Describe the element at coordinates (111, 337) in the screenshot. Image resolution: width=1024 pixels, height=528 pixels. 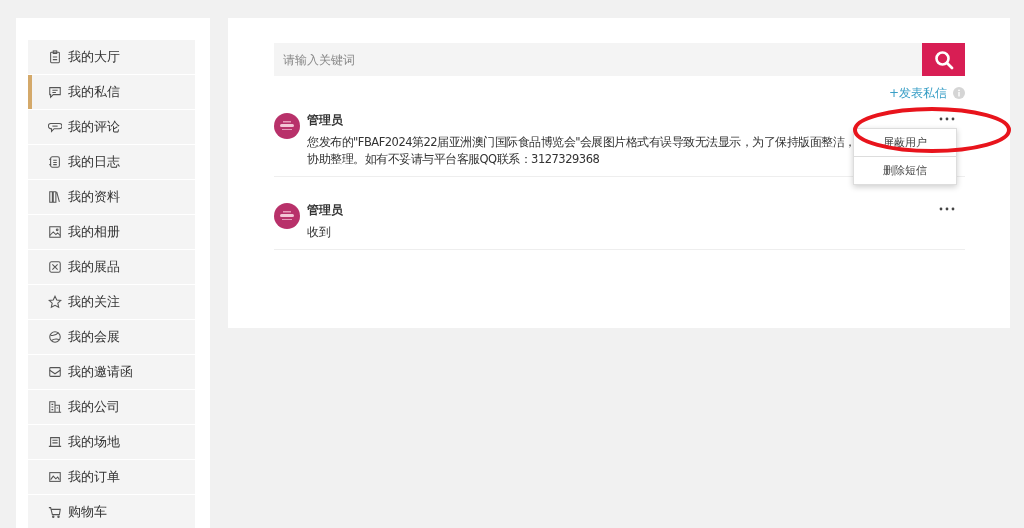
I see `sidebar-item: 我的会展` at that location.